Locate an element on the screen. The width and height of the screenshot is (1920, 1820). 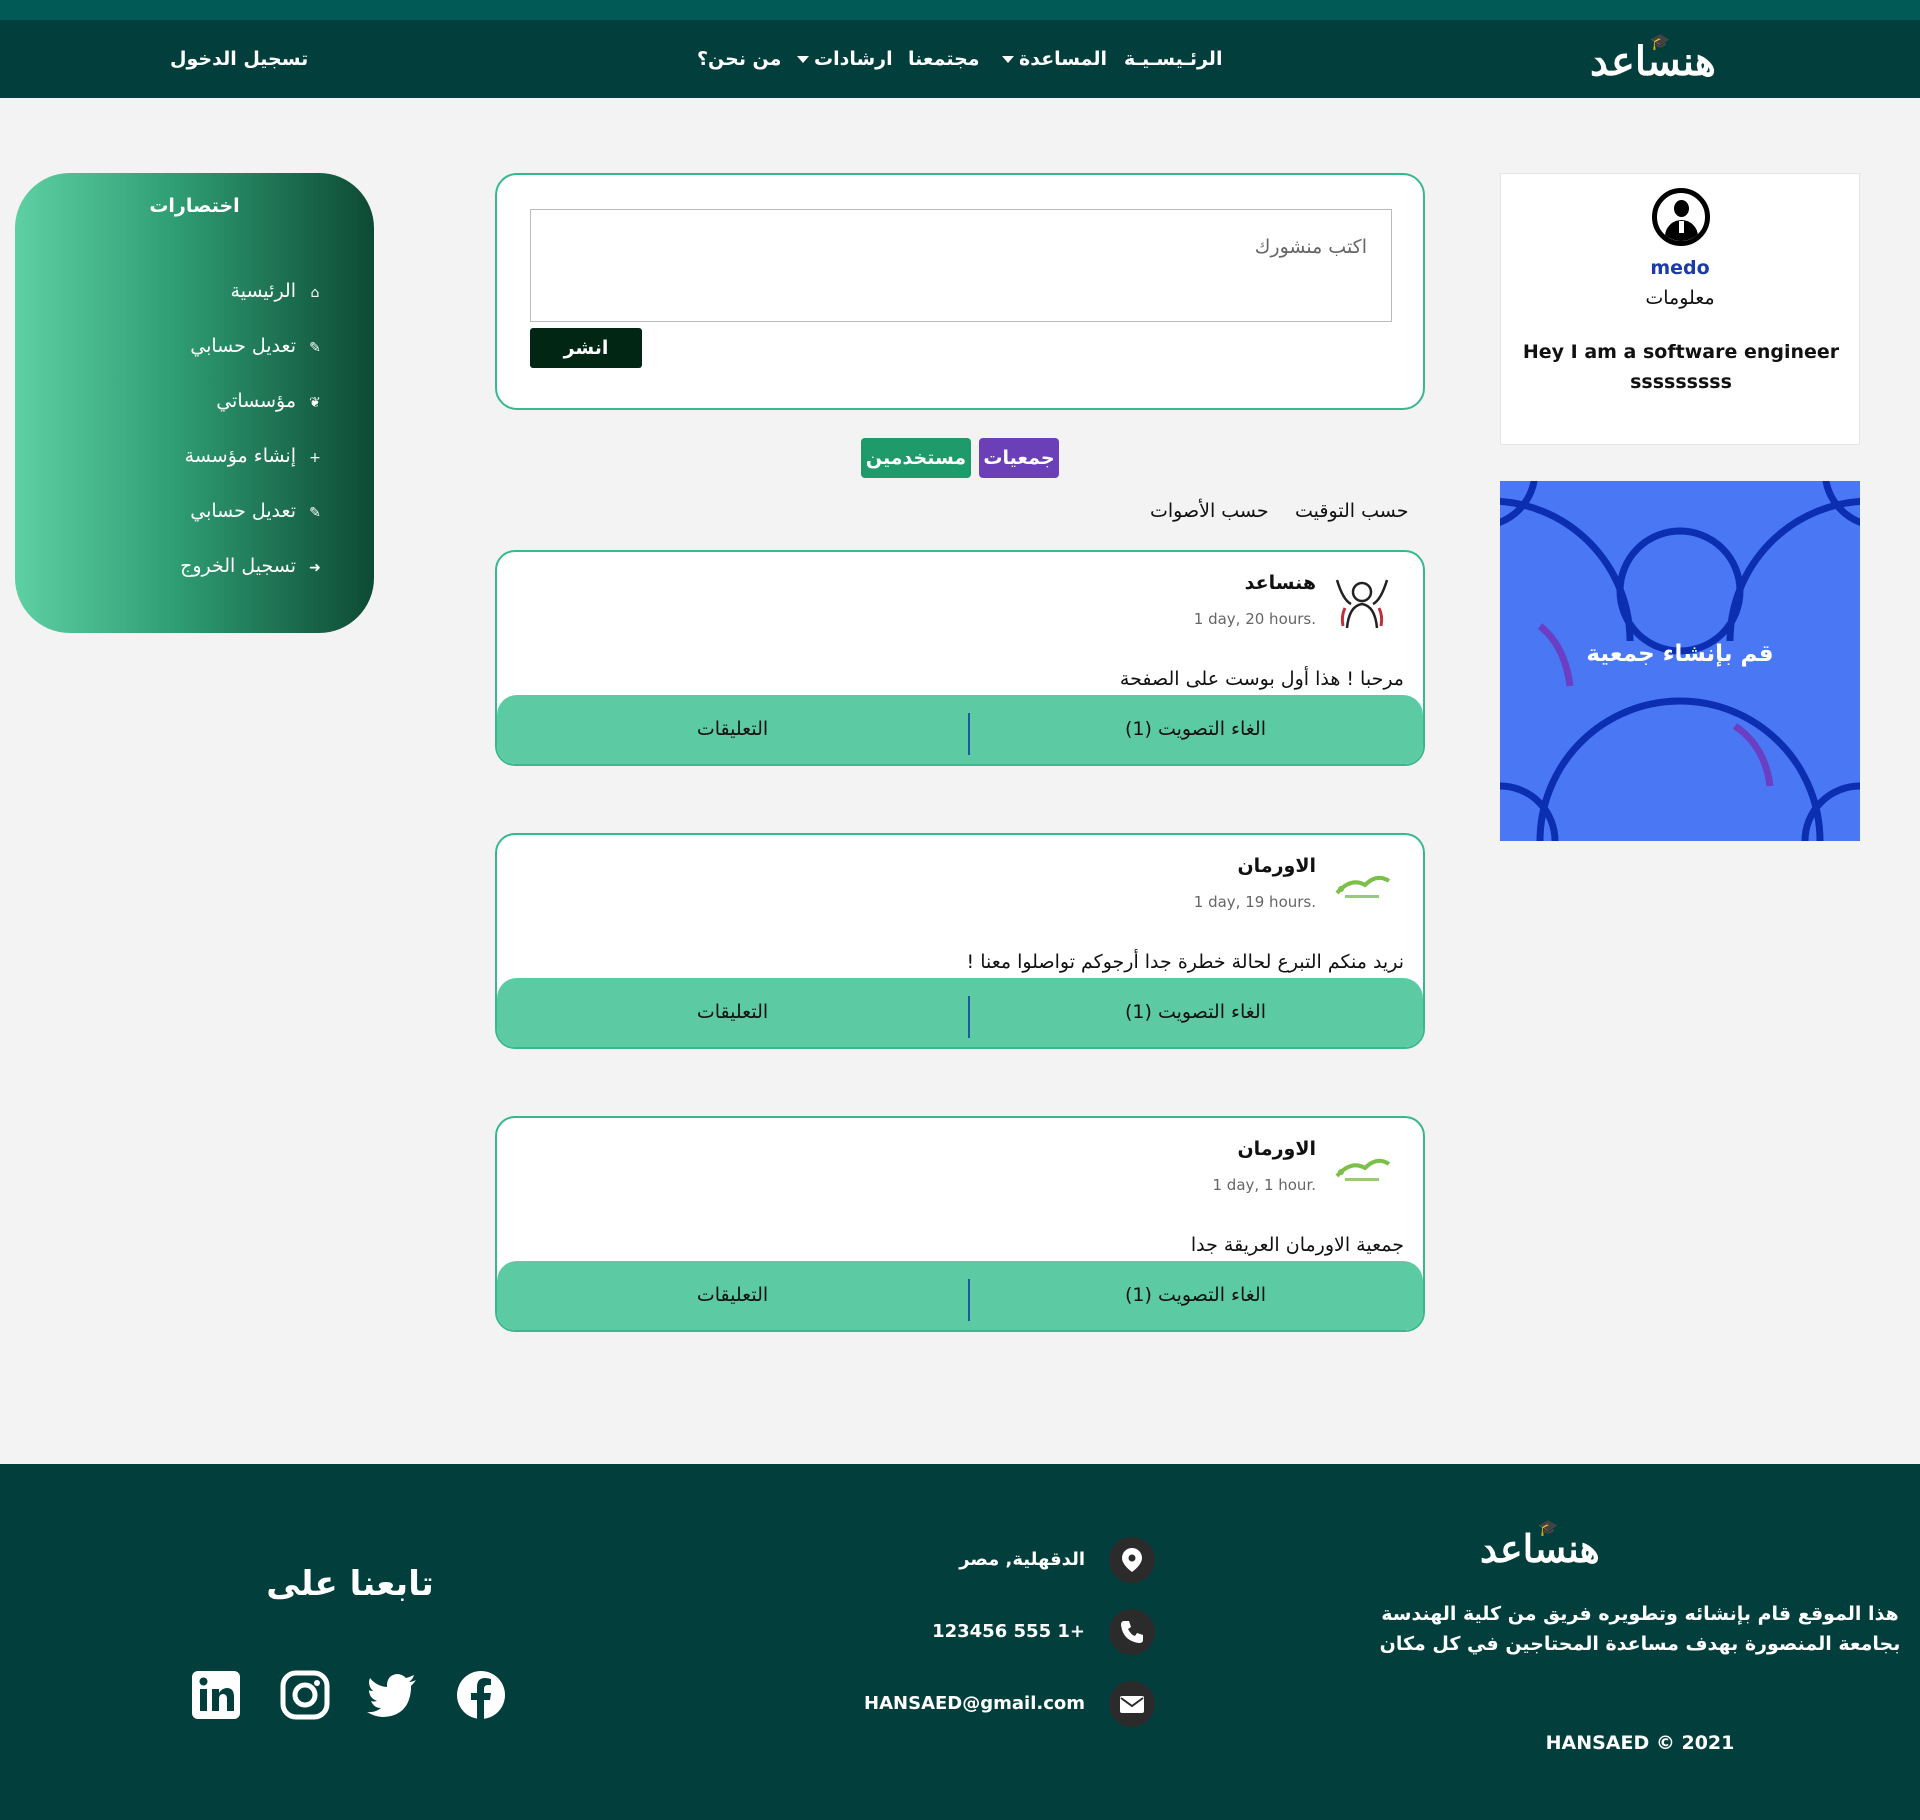
footer-address: الدقهلية, مصر is located at coordinates (1022, 1559).